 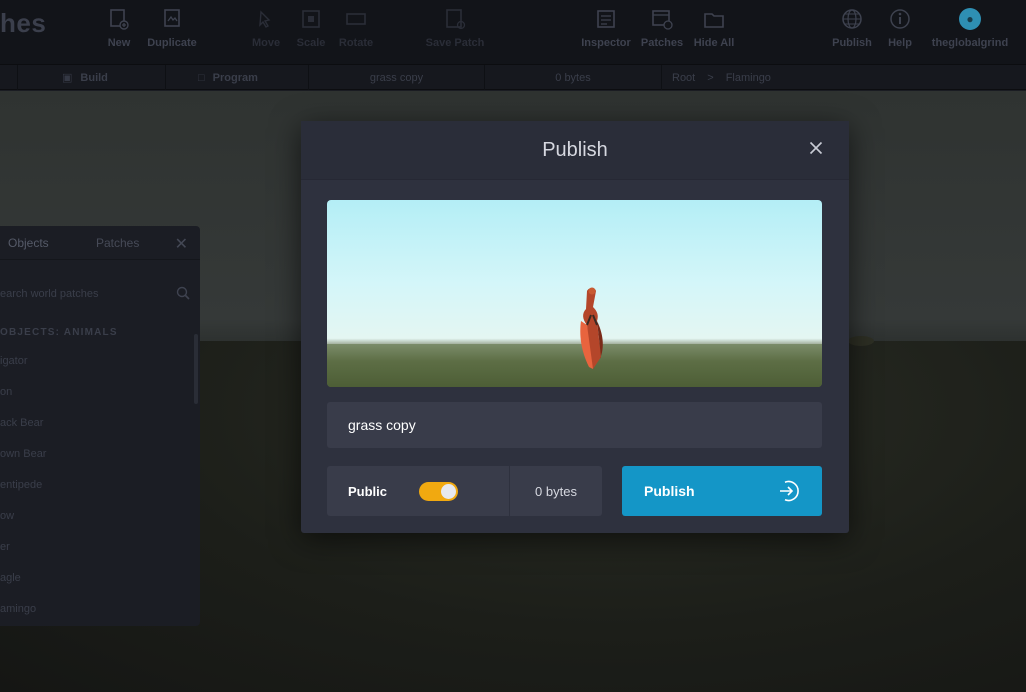 I want to click on dialog-header: Publish, so click(x=575, y=150).